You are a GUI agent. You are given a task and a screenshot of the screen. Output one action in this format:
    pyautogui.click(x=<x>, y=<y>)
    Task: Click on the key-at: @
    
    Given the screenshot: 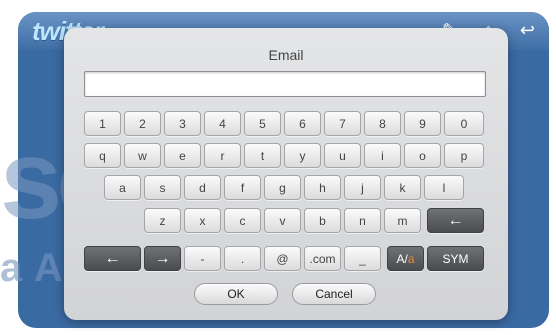 What is the action you would take?
    pyautogui.click(x=282, y=258)
    